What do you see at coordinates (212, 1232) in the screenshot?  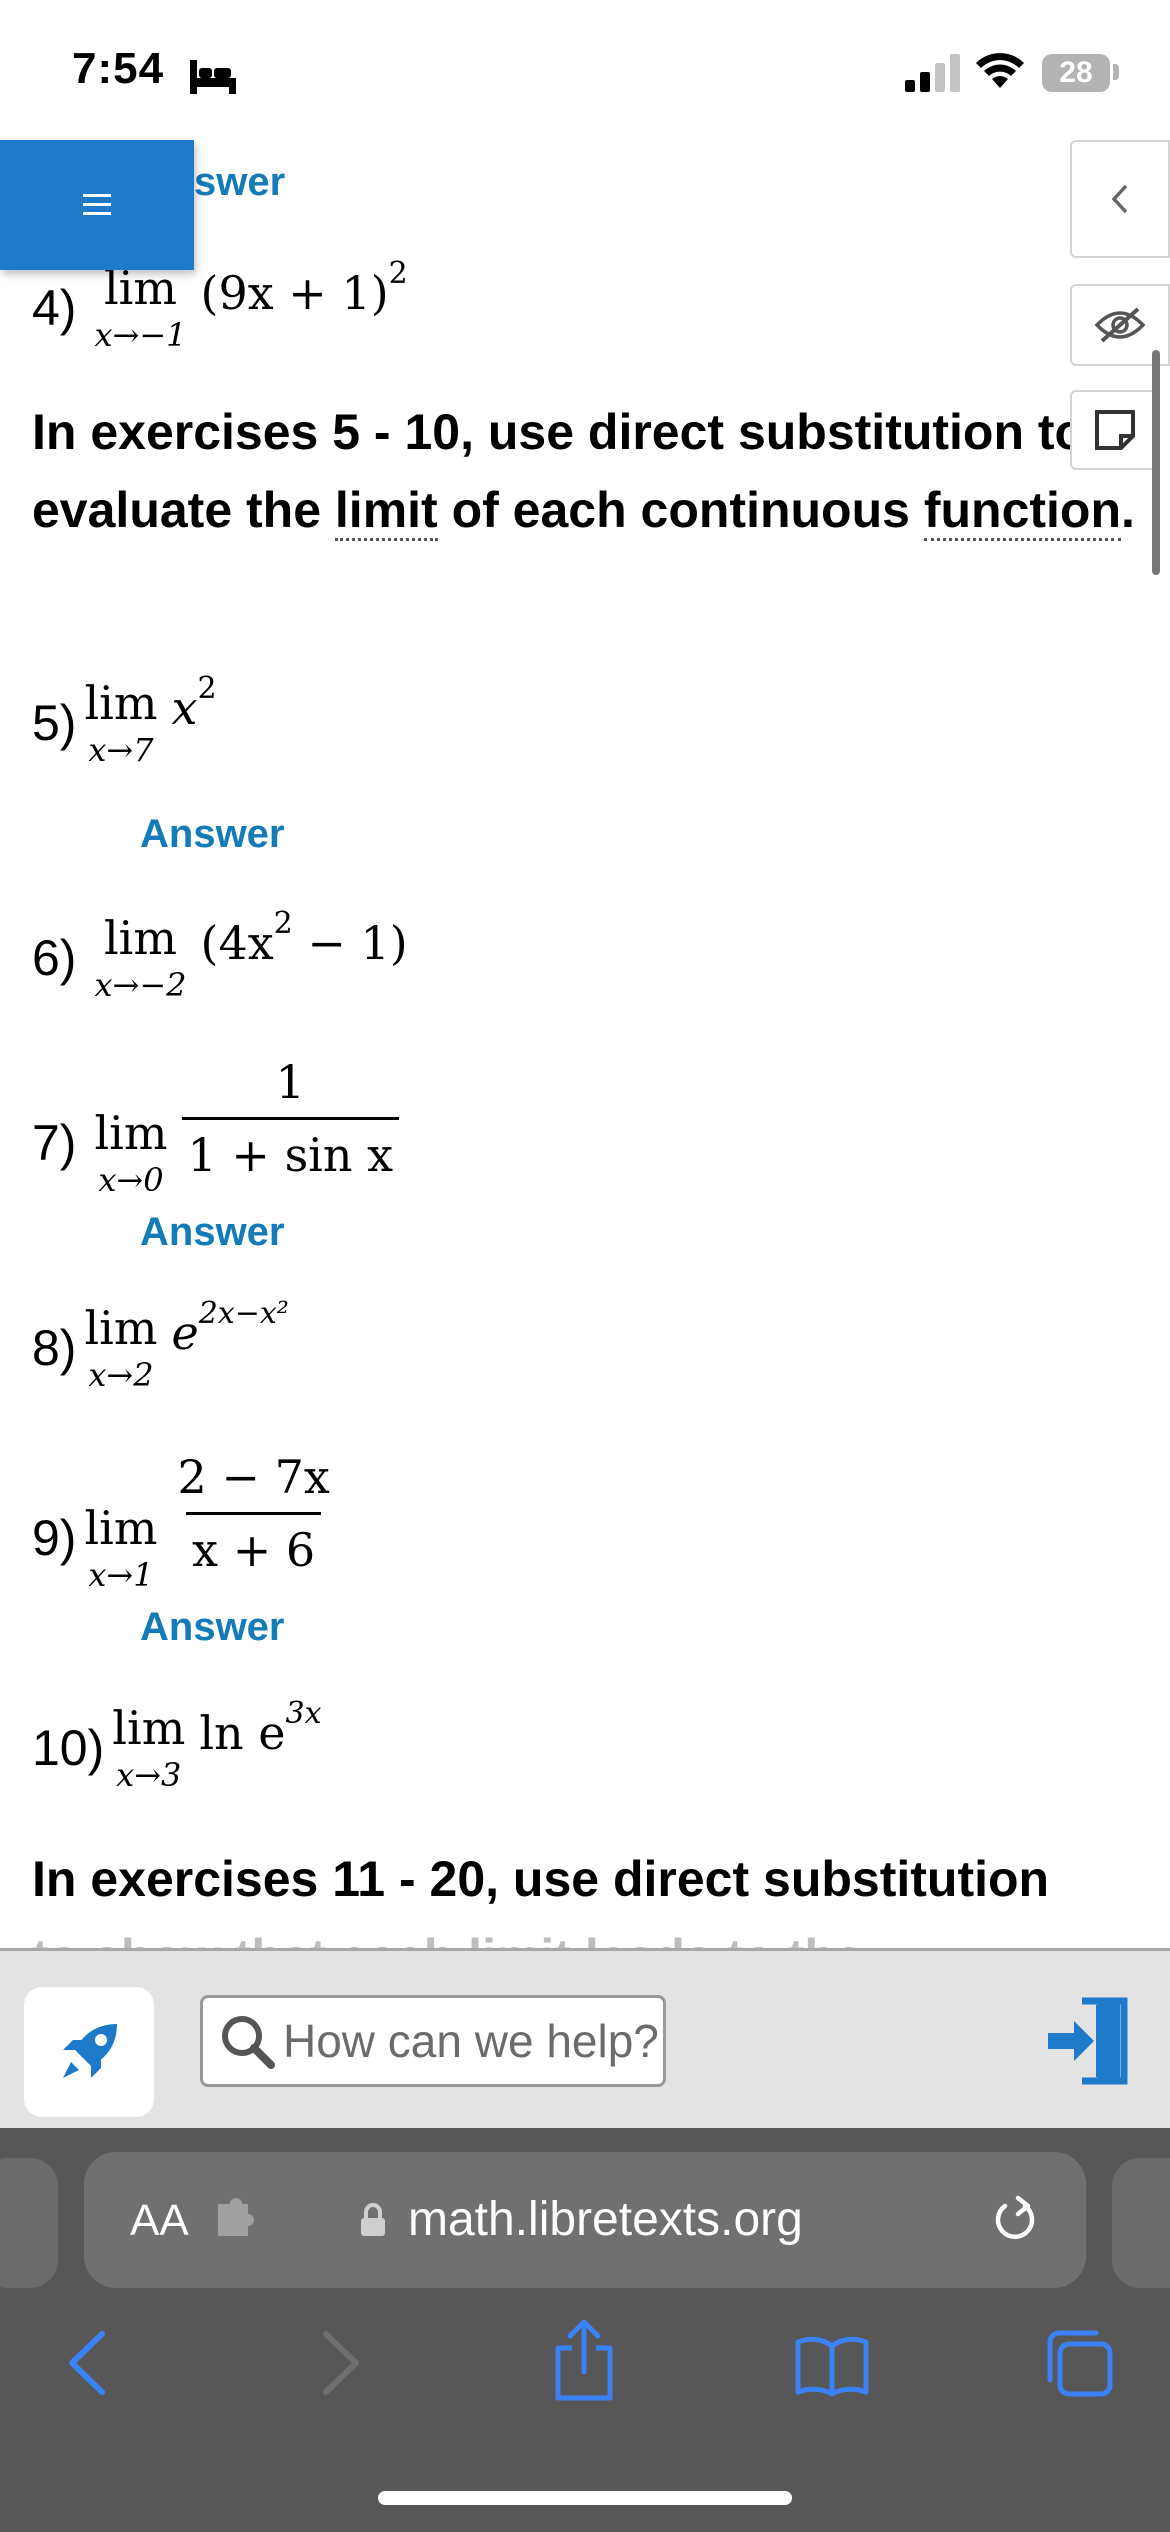 I see `answer-toggle-7: Answer` at bounding box center [212, 1232].